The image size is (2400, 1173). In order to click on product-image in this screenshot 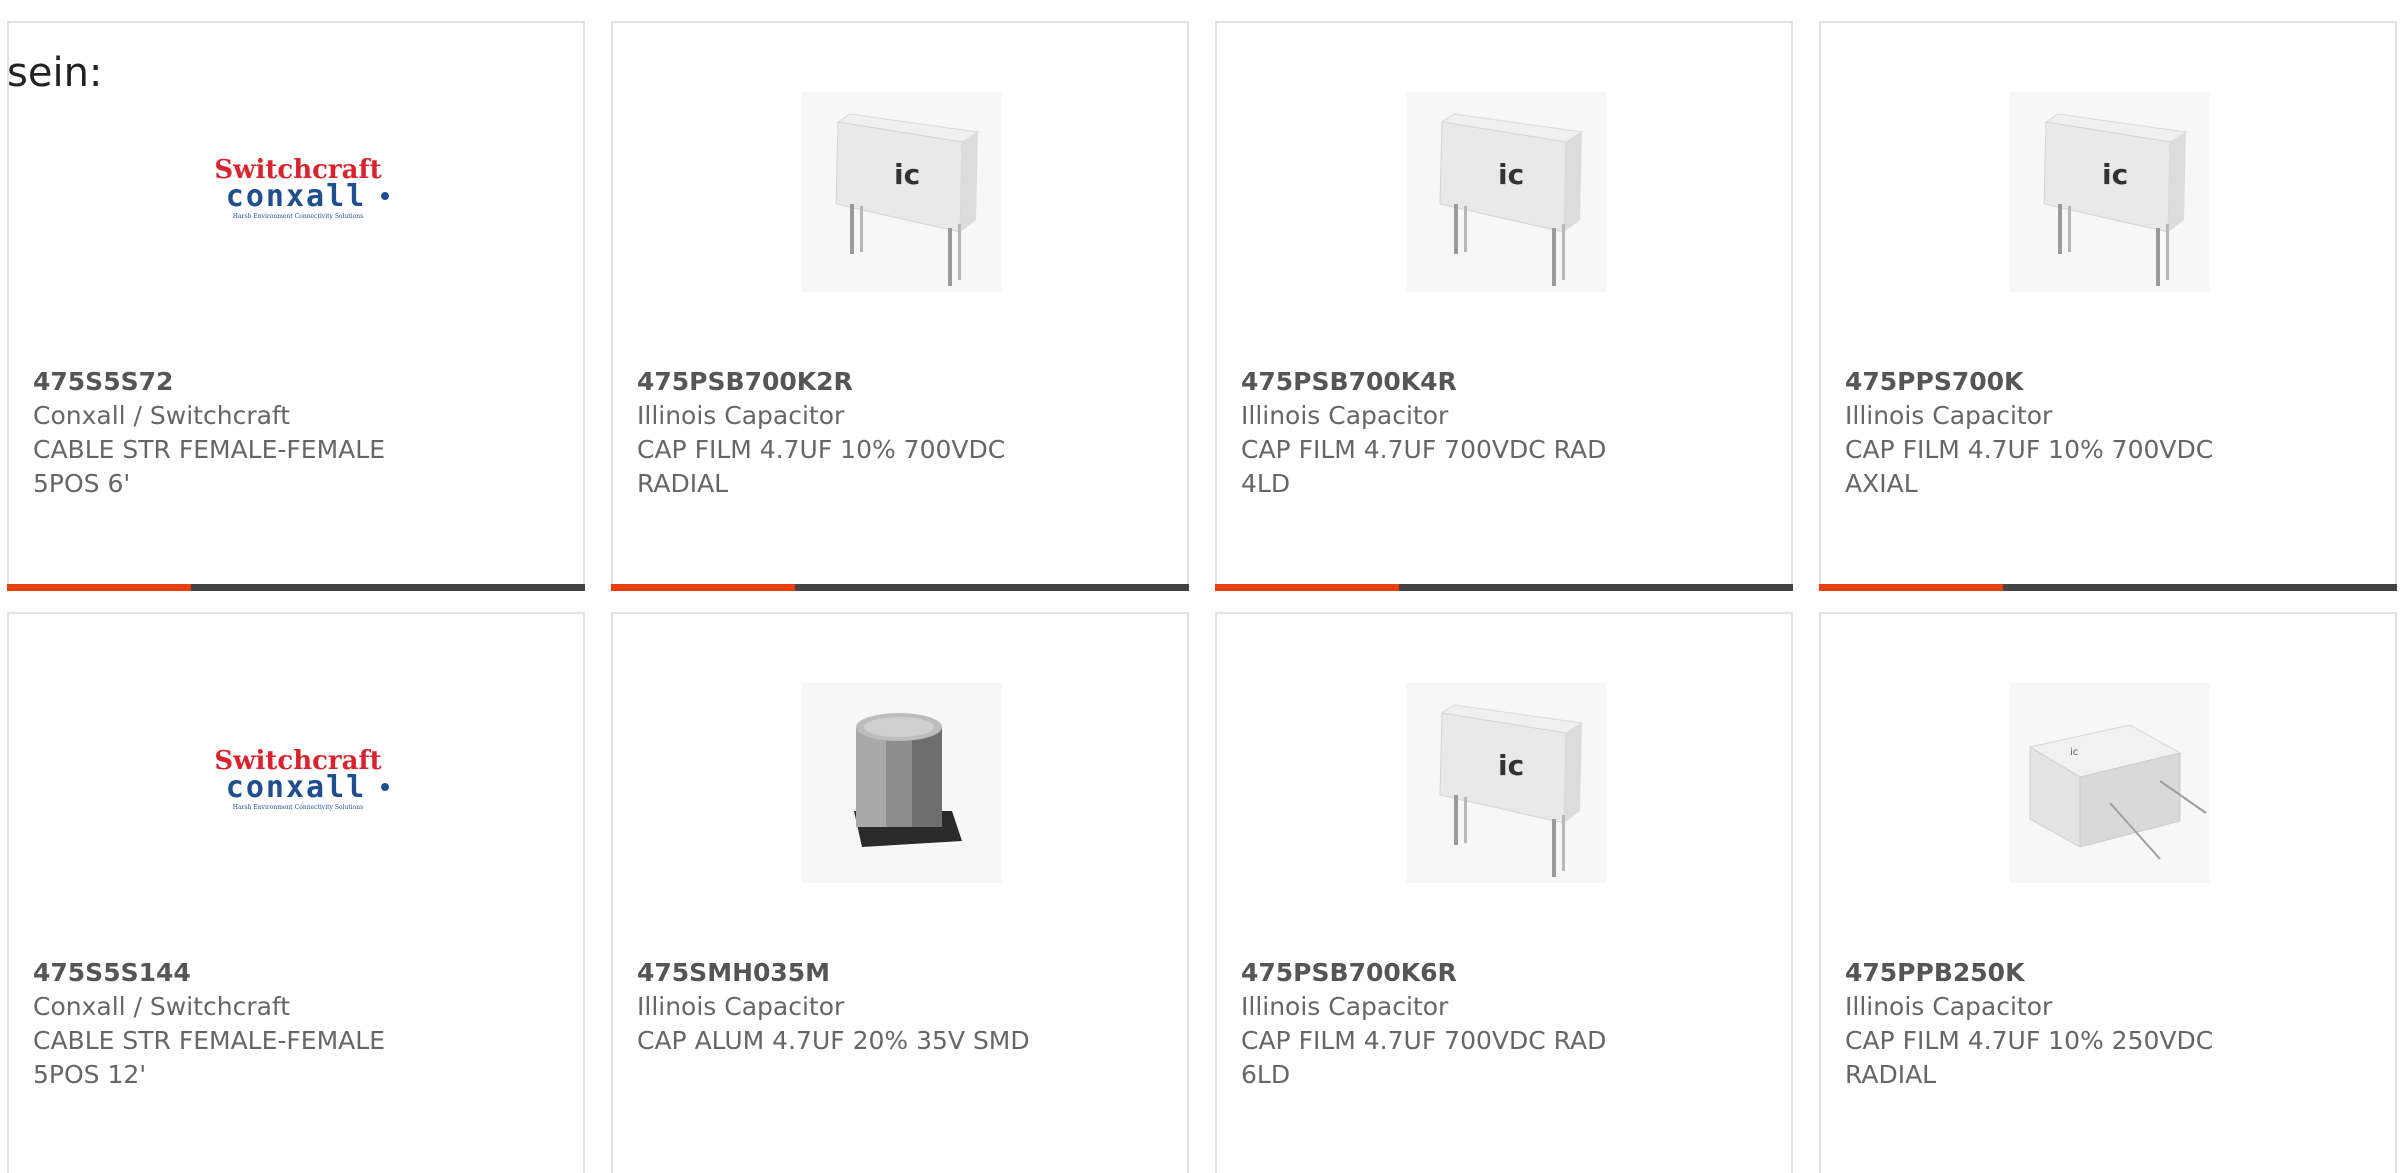, I will do `click(902, 783)`.